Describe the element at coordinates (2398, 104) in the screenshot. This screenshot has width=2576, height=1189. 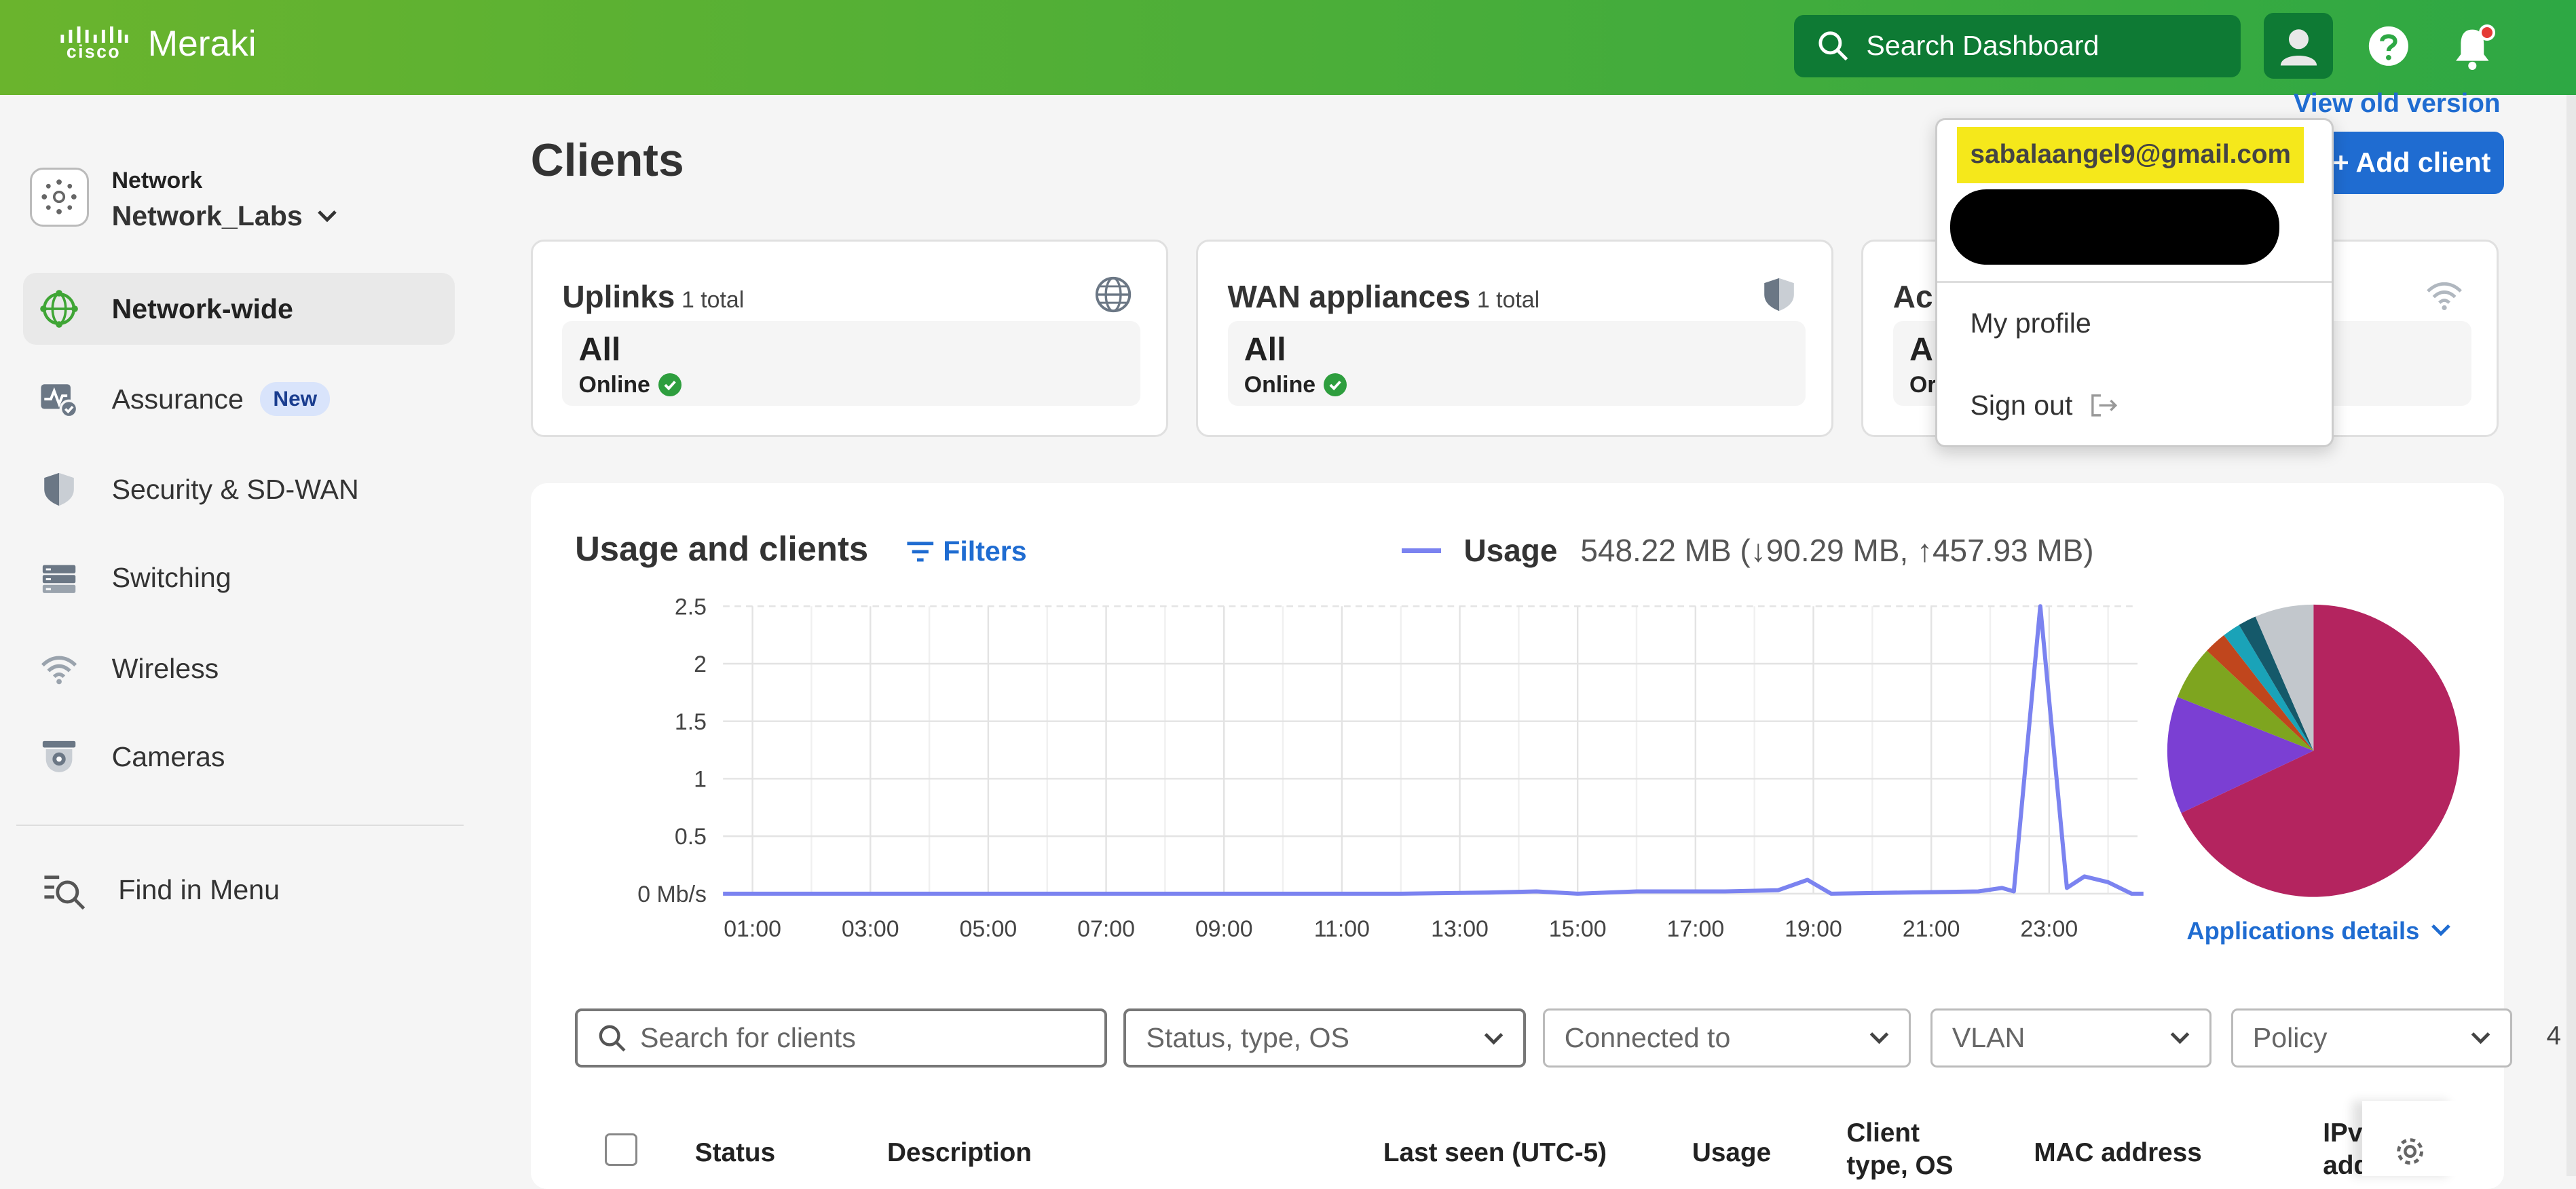
I see `view-old-version-link: View old version` at that location.